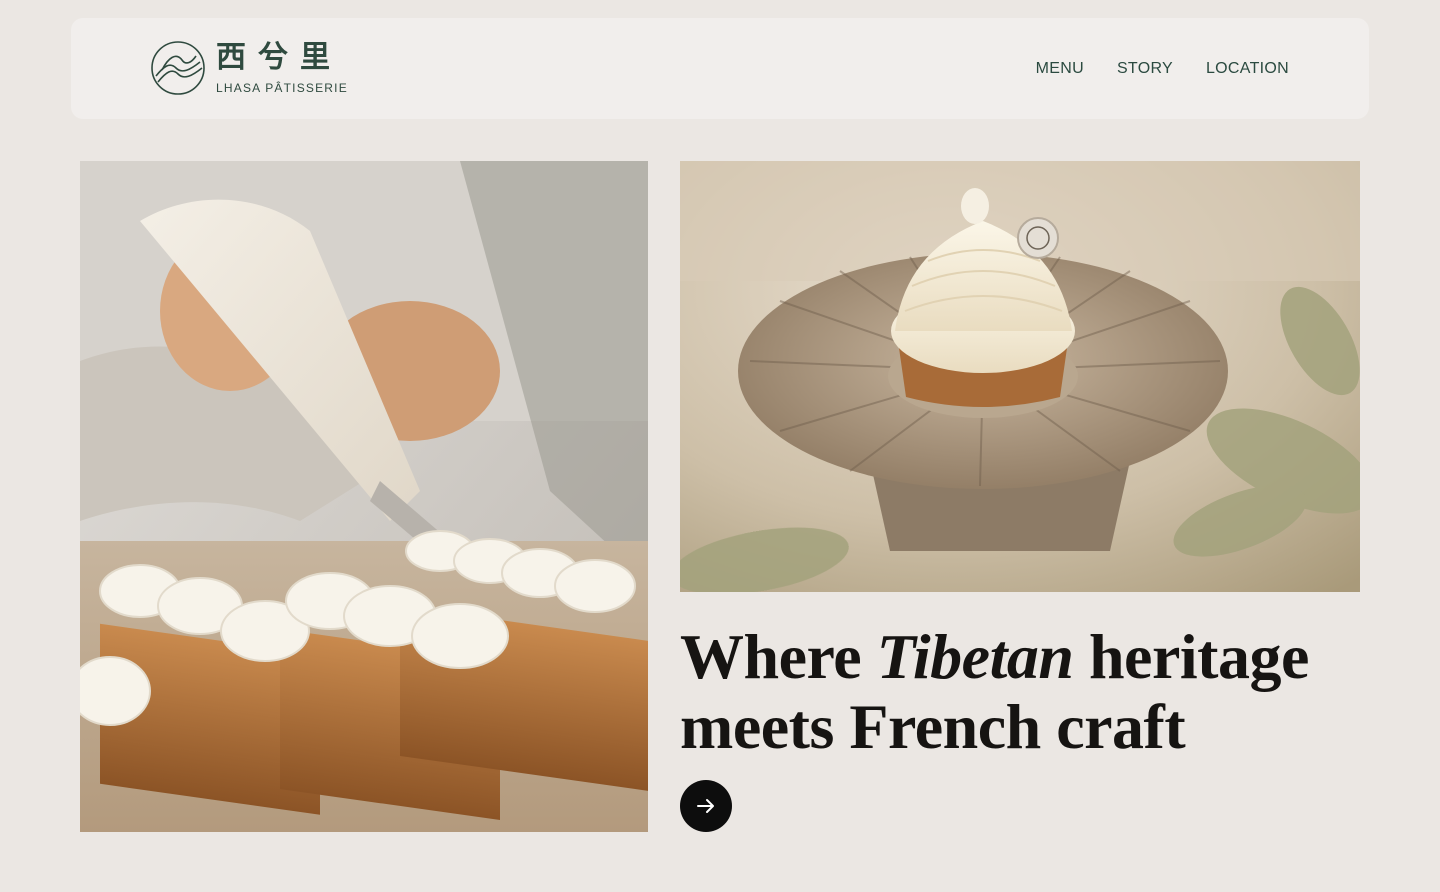 This screenshot has height=892, width=1440. I want to click on nav-item-story: STORY, so click(1145, 69).